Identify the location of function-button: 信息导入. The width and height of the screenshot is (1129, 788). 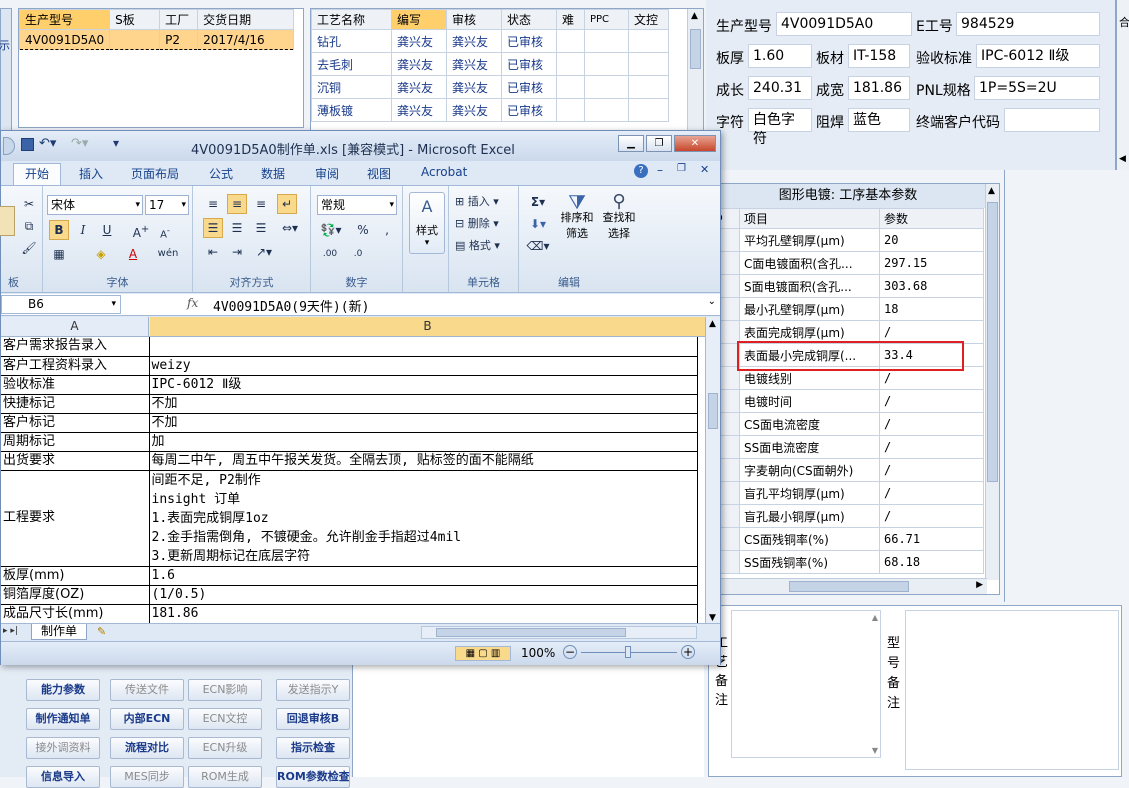
(63, 777).